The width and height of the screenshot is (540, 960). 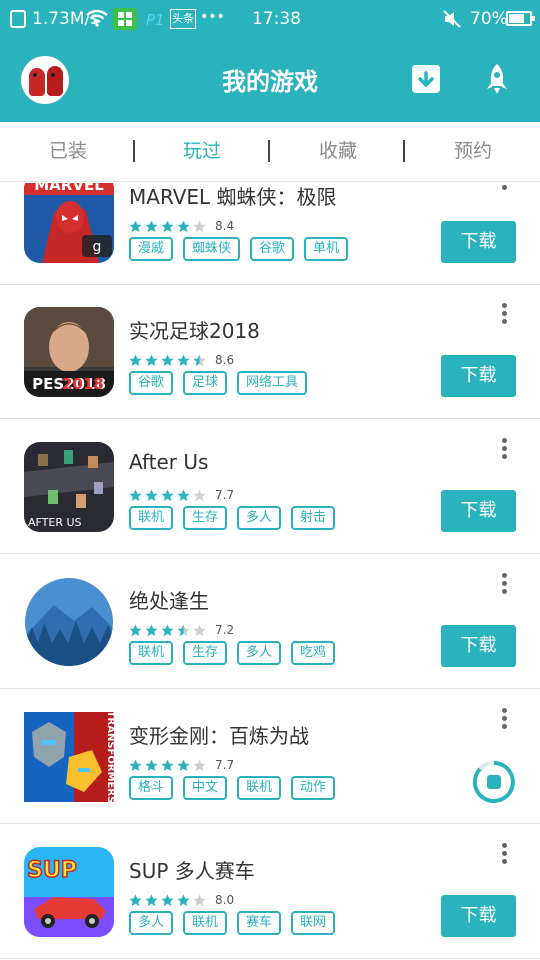 I want to click on more-notifications-icon: •••, so click(x=212, y=17).